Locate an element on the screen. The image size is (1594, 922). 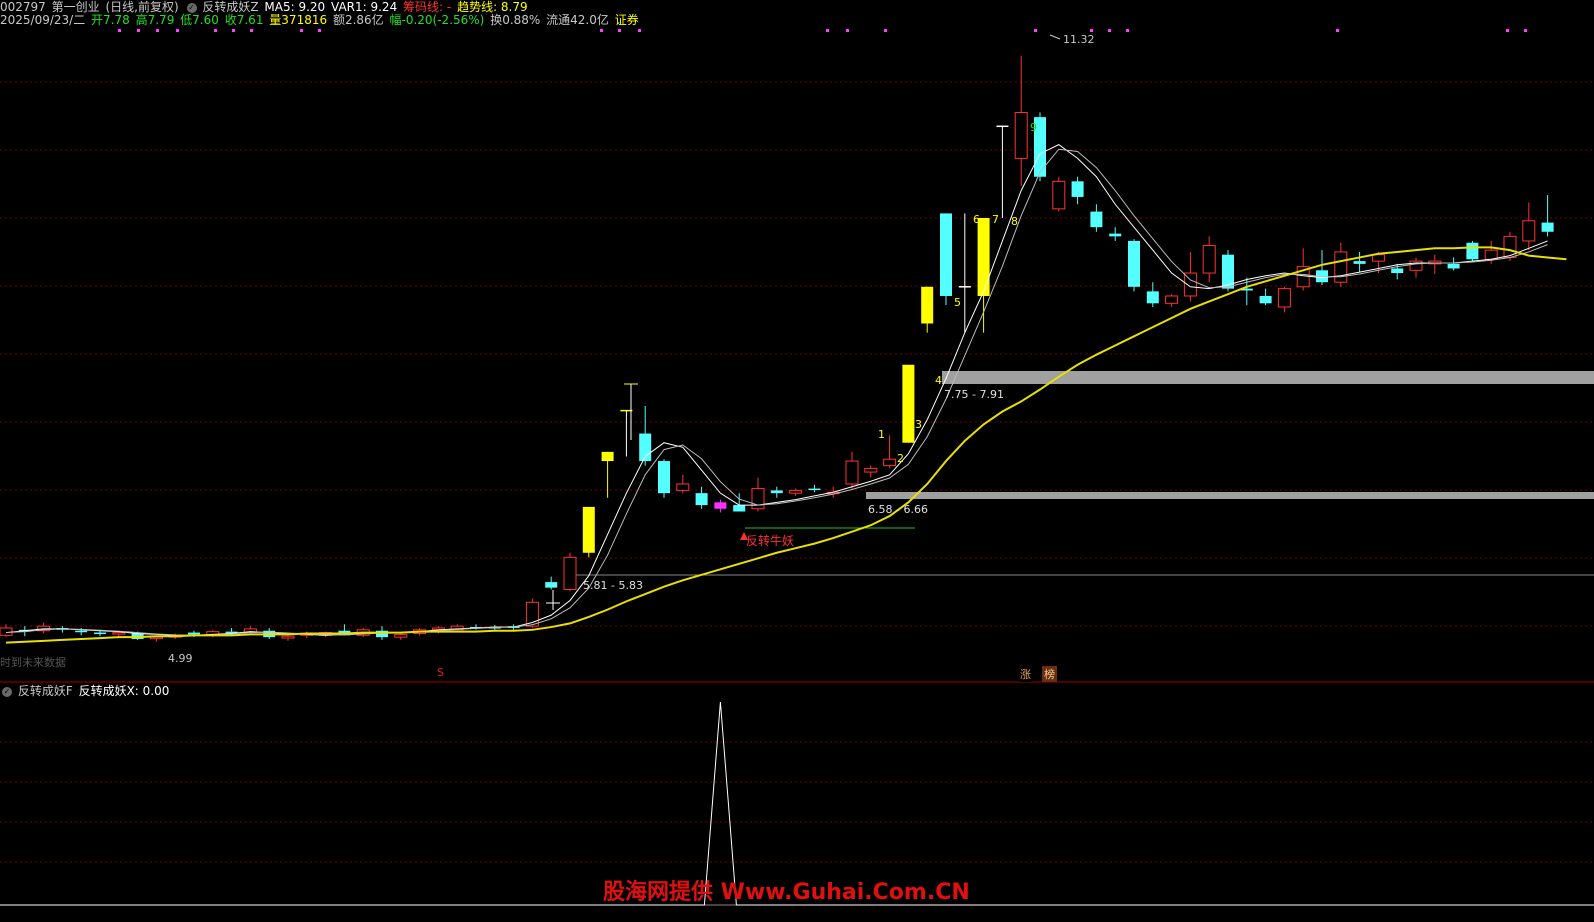
no-future-data-label: 时到未来数据 is located at coordinates (33, 662).